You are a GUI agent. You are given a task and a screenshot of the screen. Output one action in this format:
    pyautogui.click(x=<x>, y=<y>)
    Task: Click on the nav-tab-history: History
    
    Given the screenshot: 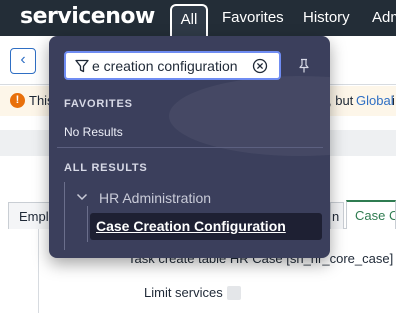 What is the action you would take?
    pyautogui.click(x=326, y=18)
    